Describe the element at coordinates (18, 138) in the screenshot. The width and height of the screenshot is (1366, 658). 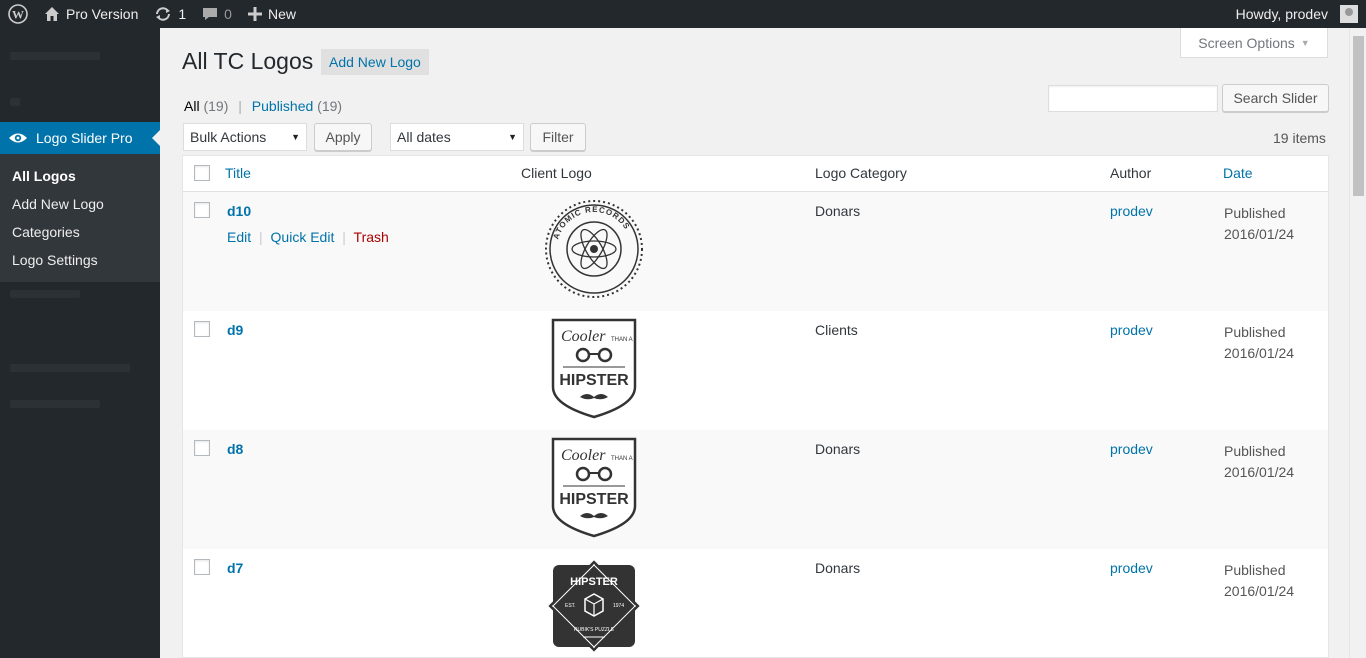
I see `eye-icon` at that location.